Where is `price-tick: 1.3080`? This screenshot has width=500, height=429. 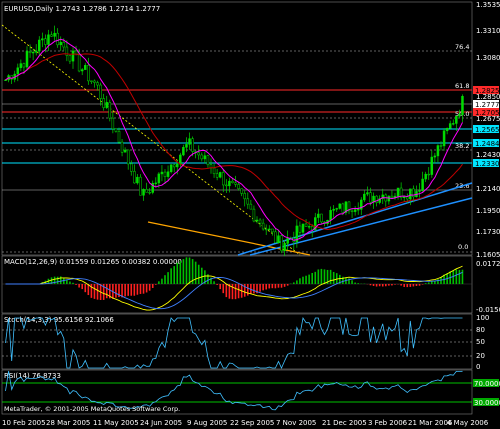
price-tick: 1.3080 is located at coordinates (488, 58).